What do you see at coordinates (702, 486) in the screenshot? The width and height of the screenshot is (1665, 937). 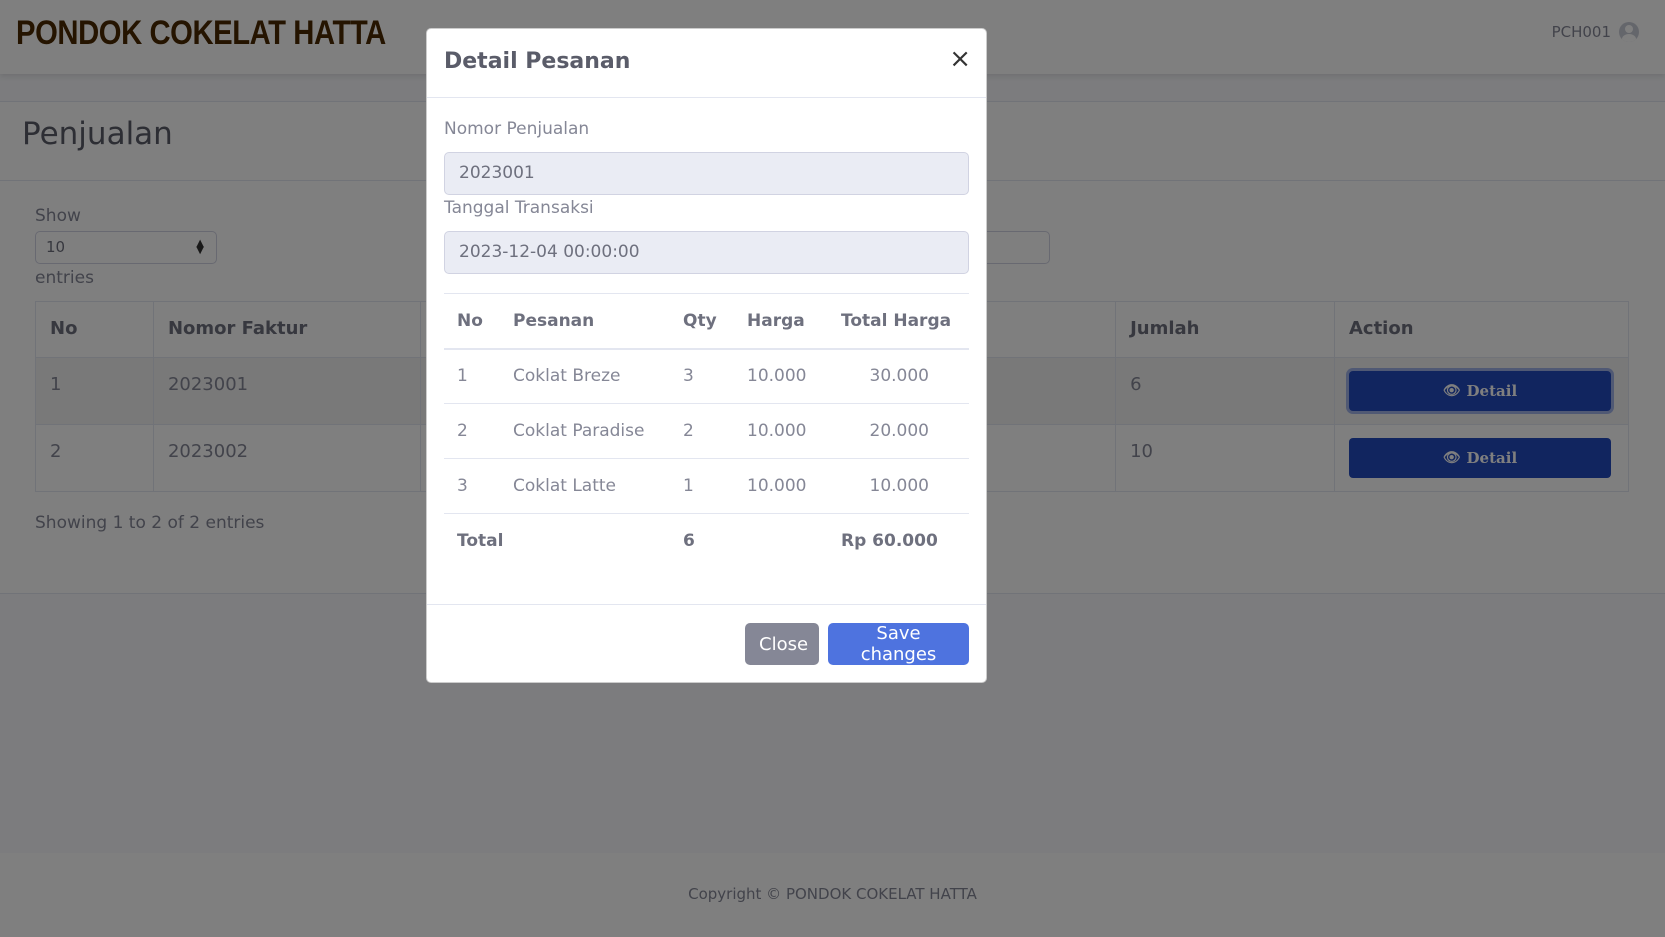 I see `item-qty: 1` at bounding box center [702, 486].